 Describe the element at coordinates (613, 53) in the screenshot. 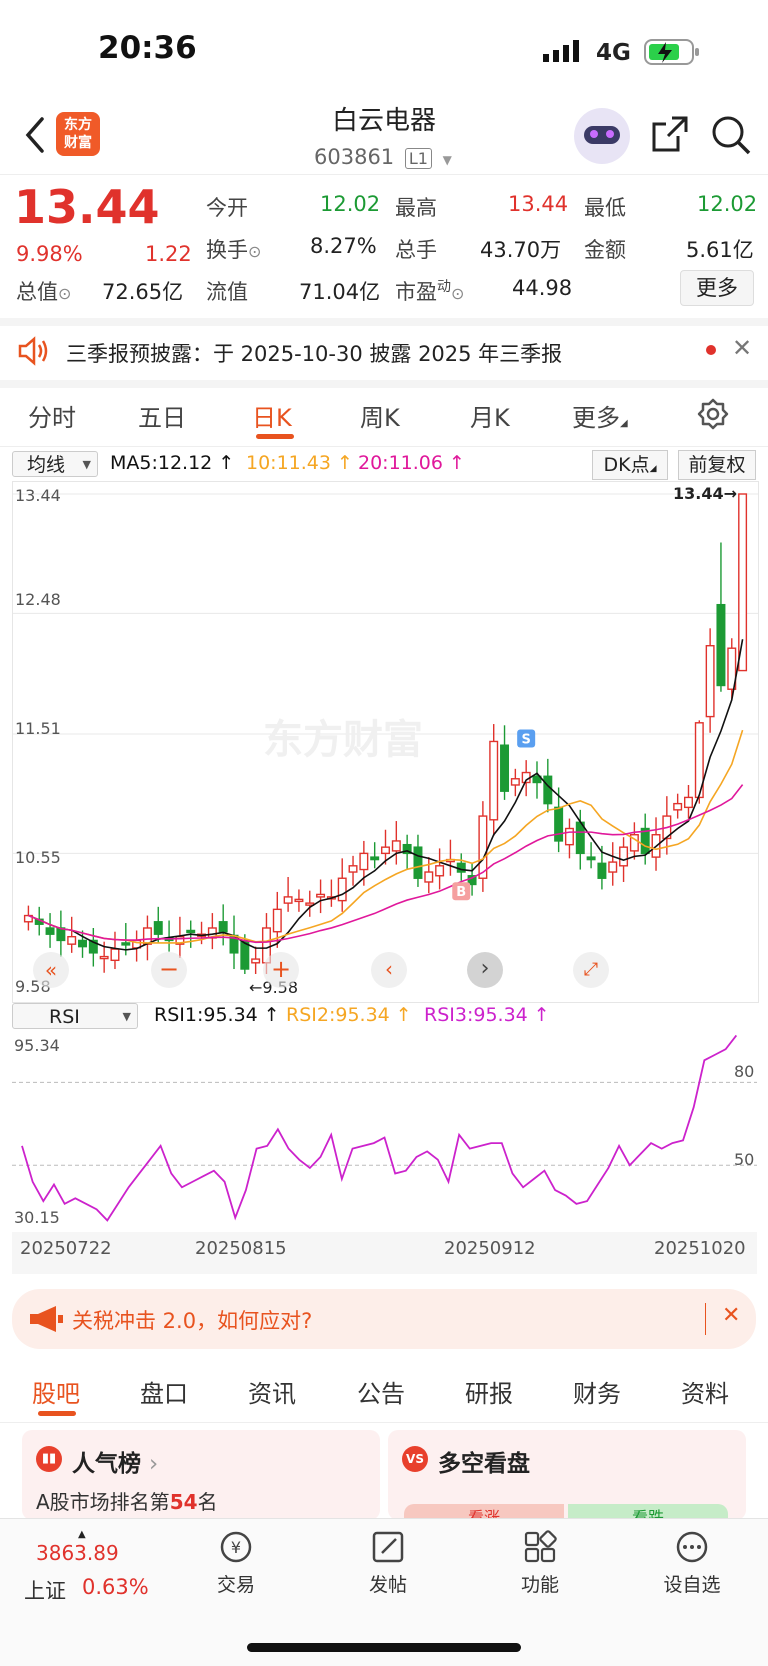

I see `network-label: 4G` at that location.